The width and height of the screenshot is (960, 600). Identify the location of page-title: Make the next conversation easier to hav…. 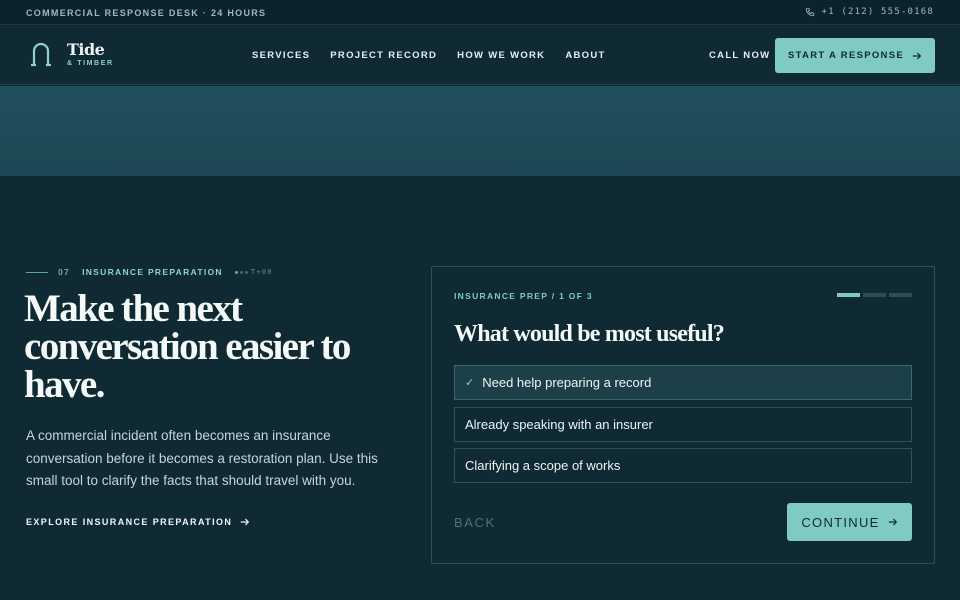
(187, 346).